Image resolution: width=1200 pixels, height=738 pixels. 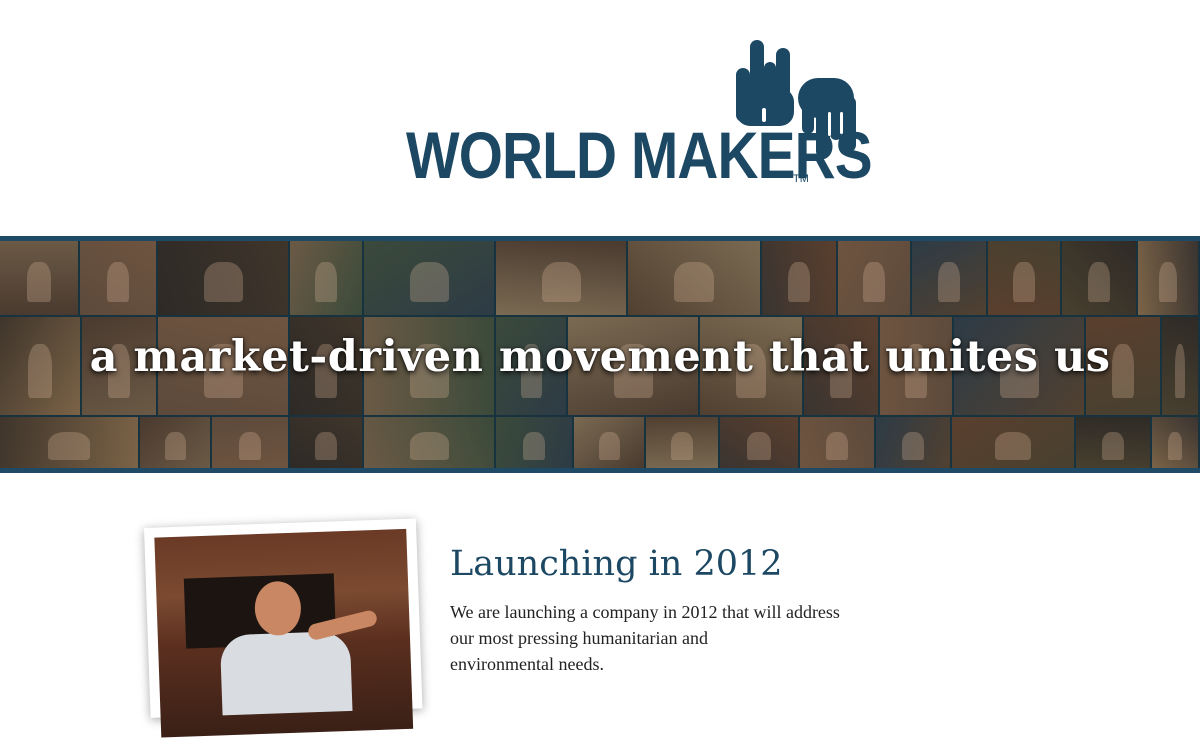 I want to click on trademark-mark: TM, so click(x=801, y=179).